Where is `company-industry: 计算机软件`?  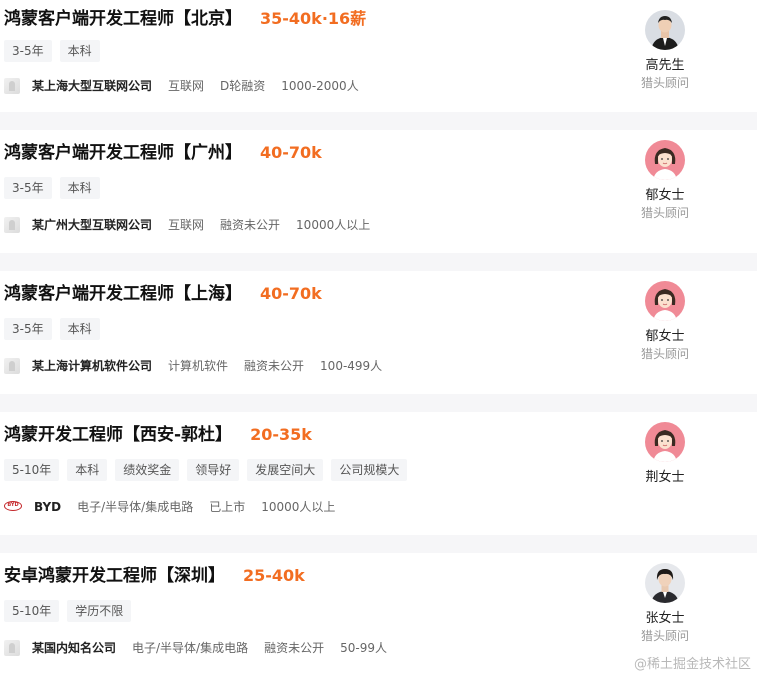 company-industry: 计算机软件 is located at coordinates (198, 366).